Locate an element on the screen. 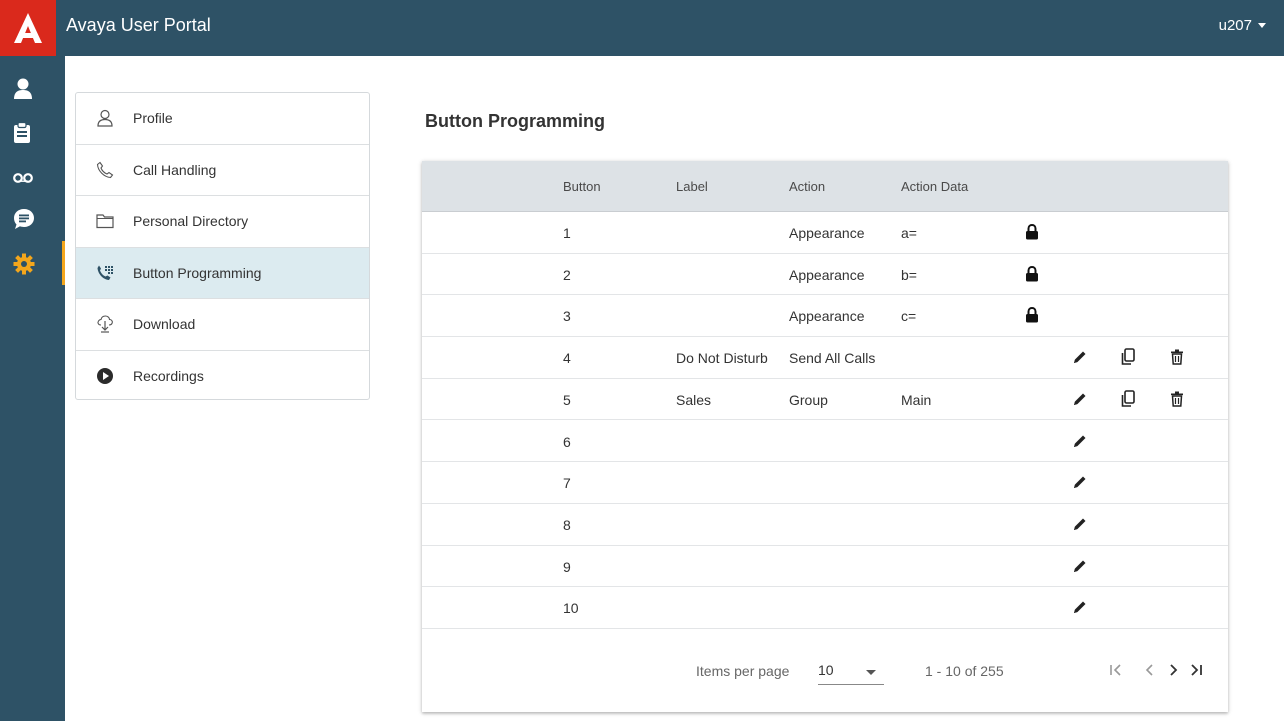 The image size is (1284, 721). menu-item-label: Personal Directory is located at coordinates (191, 221).